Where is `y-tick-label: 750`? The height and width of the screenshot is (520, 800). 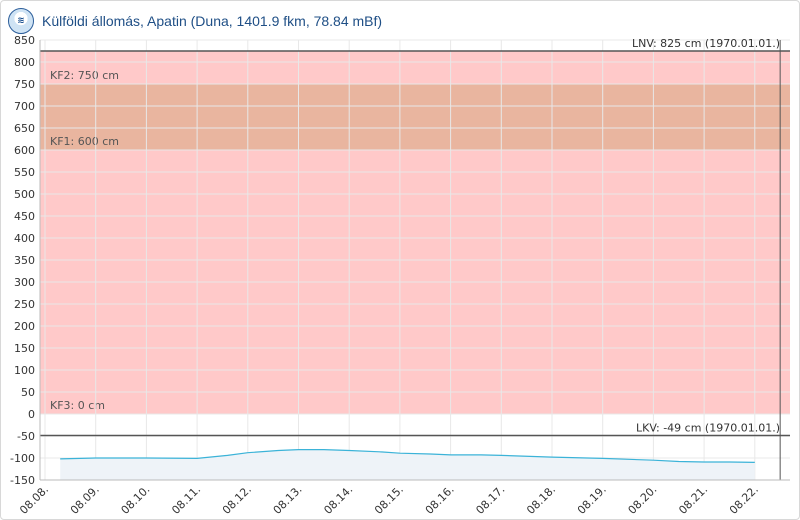
y-tick-label: 750 is located at coordinates (24, 84).